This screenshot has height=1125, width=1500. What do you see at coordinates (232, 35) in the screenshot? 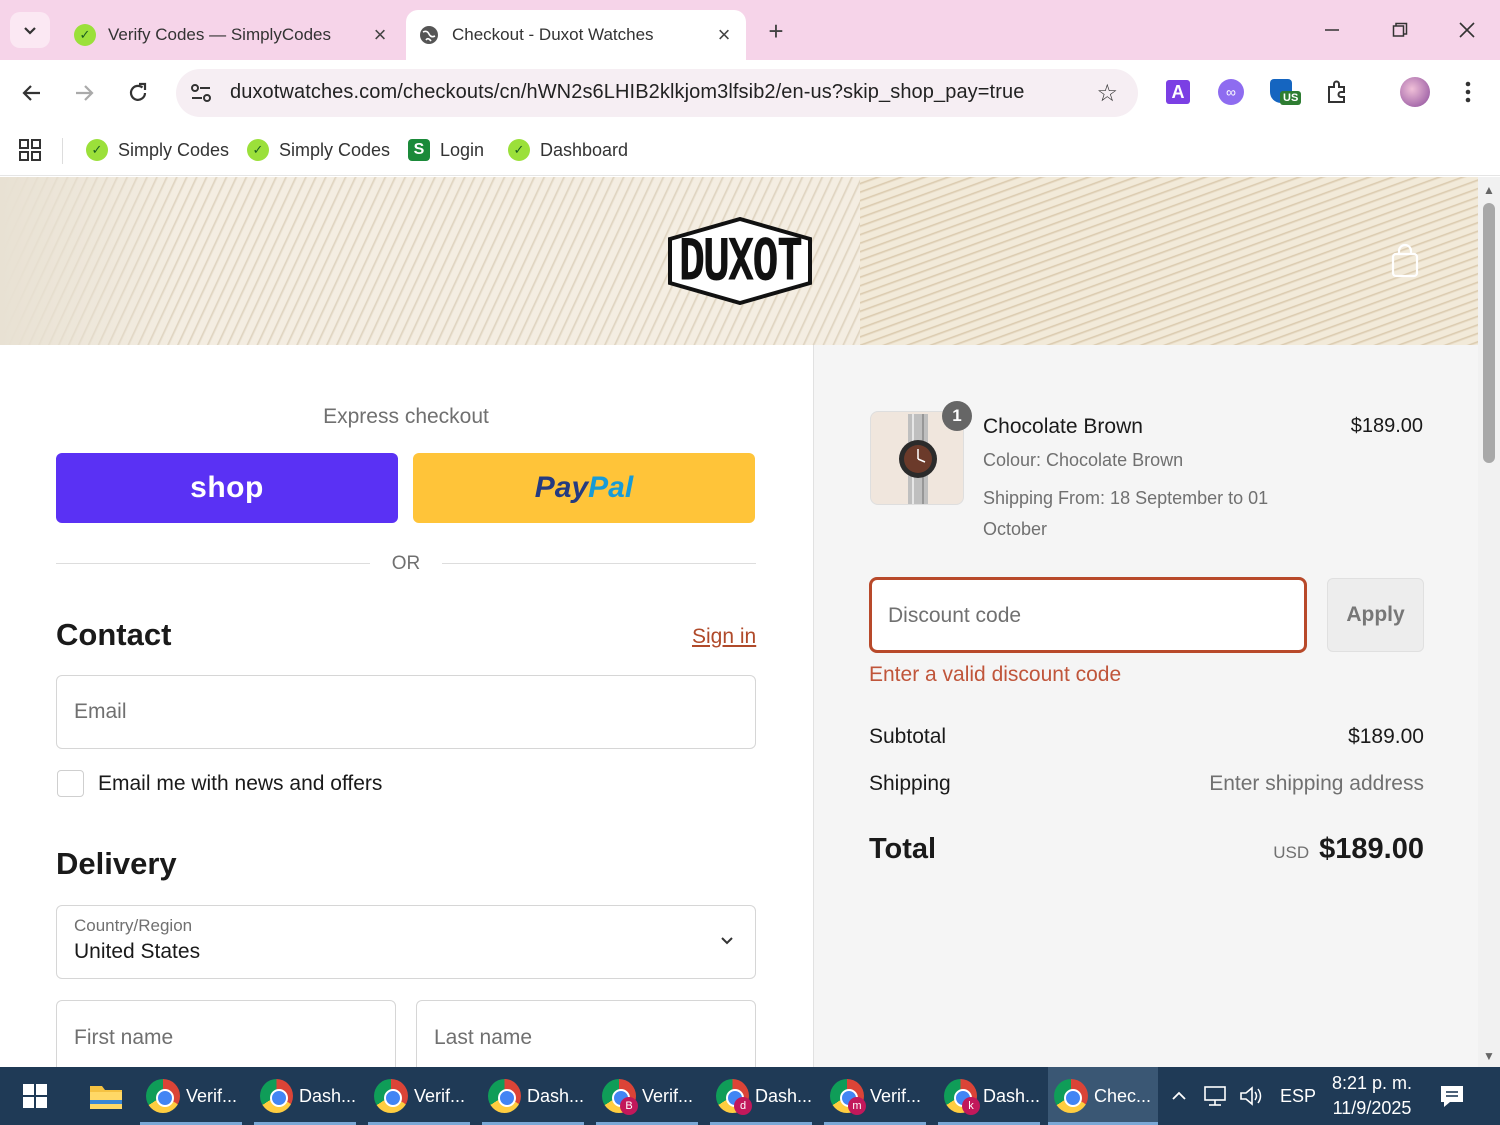
I see `tab-verify-codes: ✓ Verify Codes — SimplyCodes ×` at bounding box center [232, 35].